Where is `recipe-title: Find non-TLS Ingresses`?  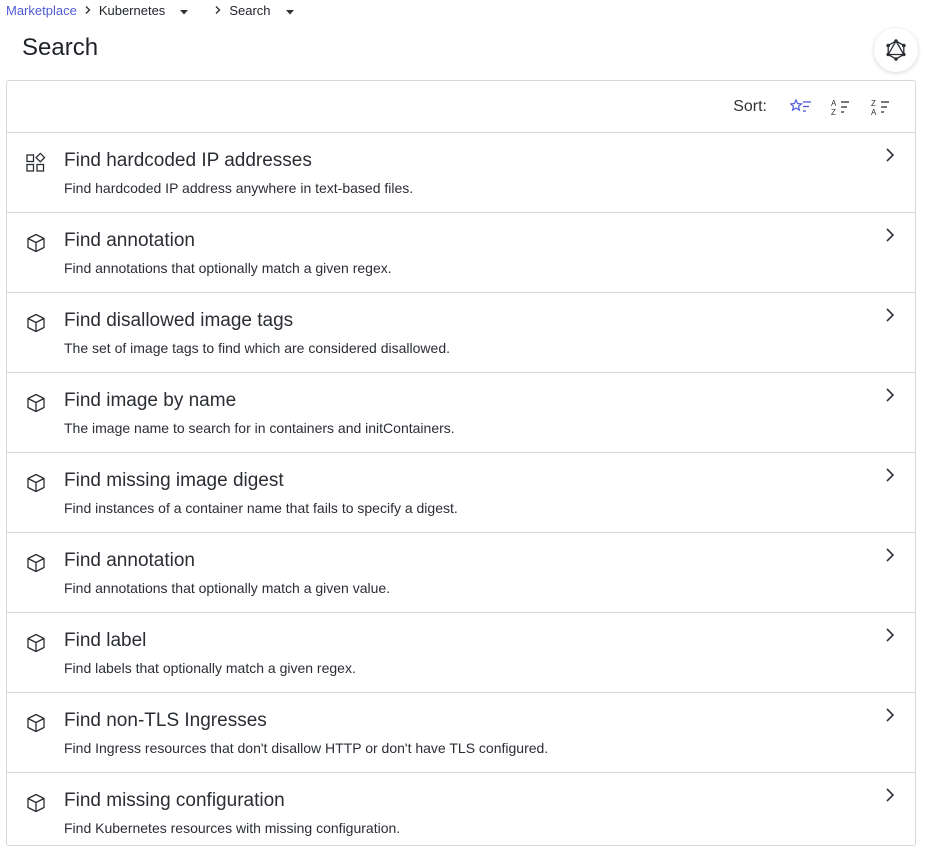
recipe-title: Find non-TLS Ingresses is located at coordinates (165, 721).